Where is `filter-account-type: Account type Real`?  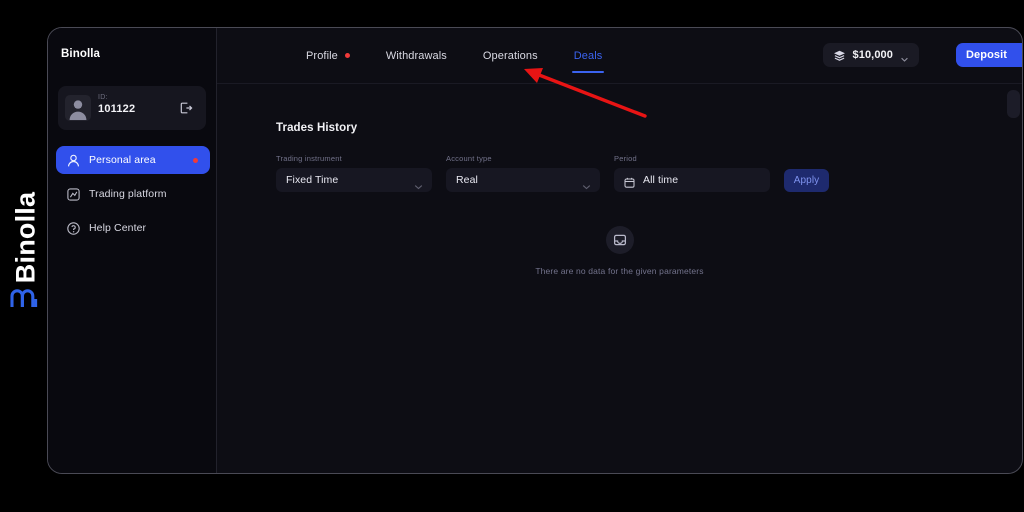
filter-account-type: Account type Real is located at coordinates (523, 173).